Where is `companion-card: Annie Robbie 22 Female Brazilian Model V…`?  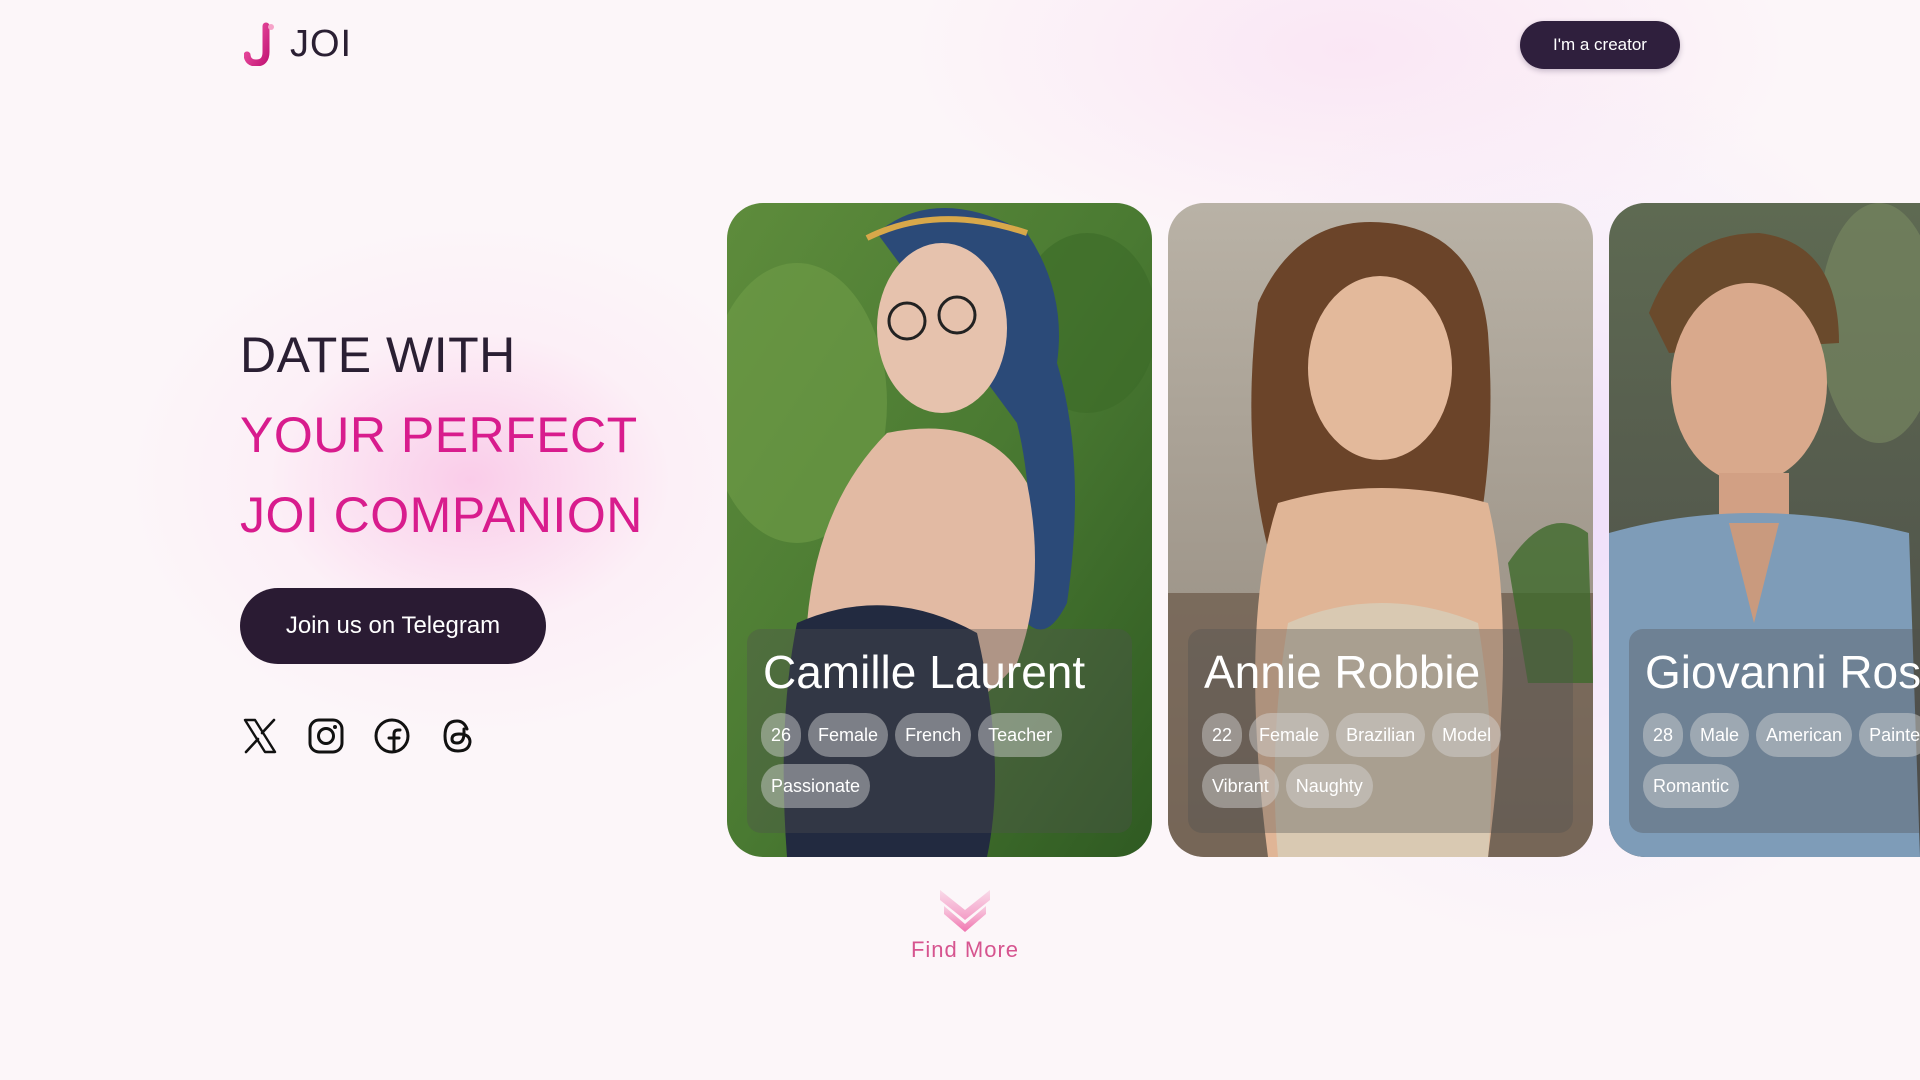 companion-card: Annie Robbie 22 Female Brazilian Model V… is located at coordinates (1380, 530).